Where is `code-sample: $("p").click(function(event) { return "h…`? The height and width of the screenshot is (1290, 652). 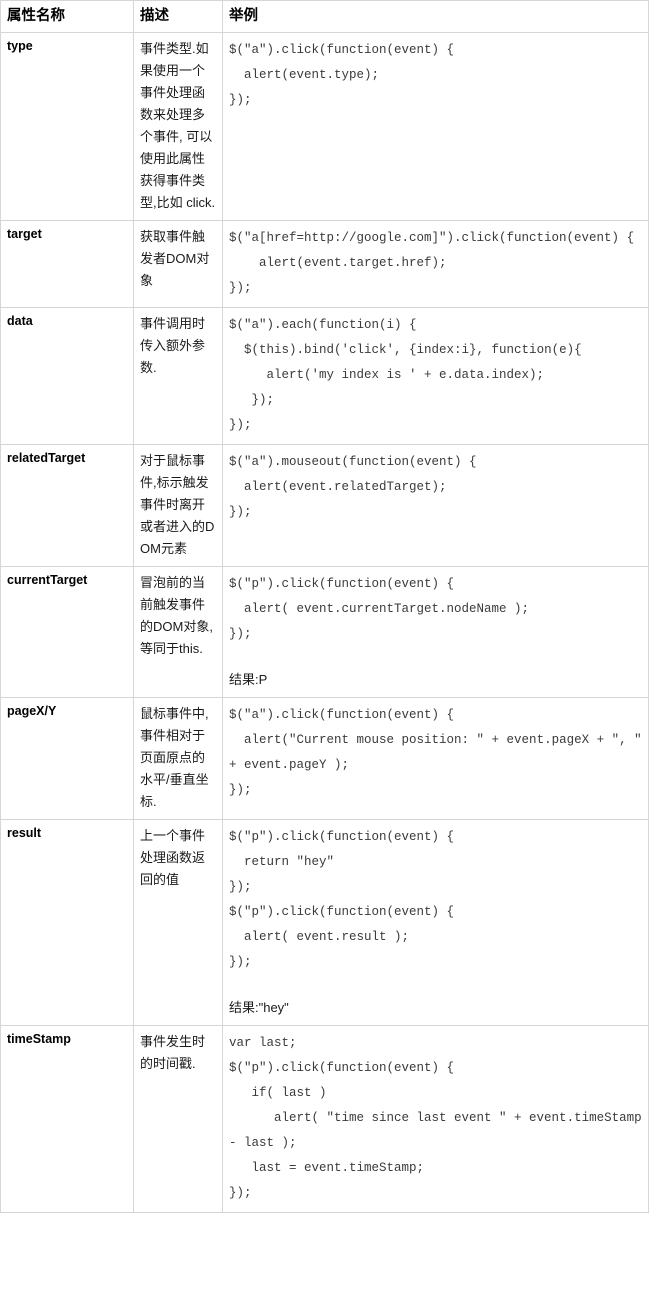 code-sample: $("p").click(function(event) { return "h… is located at coordinates (342, 899).